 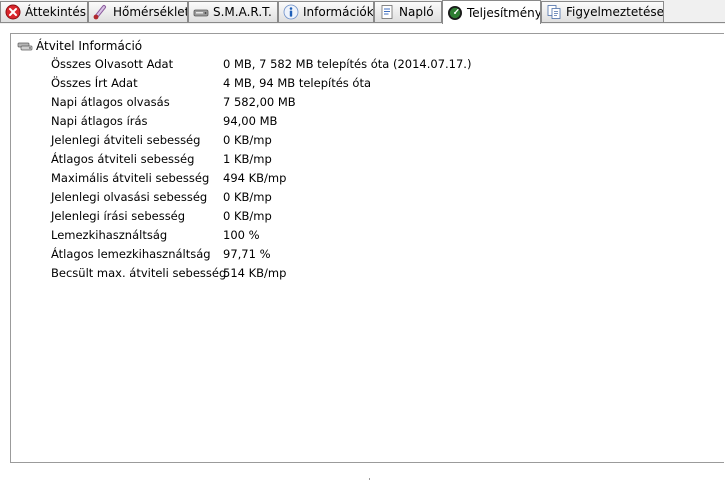 What do you see at coordinates (89, 46) in the screenshot?
I see `transfer-info-title: Átvitel Információ` at bounding box center [89, 46].